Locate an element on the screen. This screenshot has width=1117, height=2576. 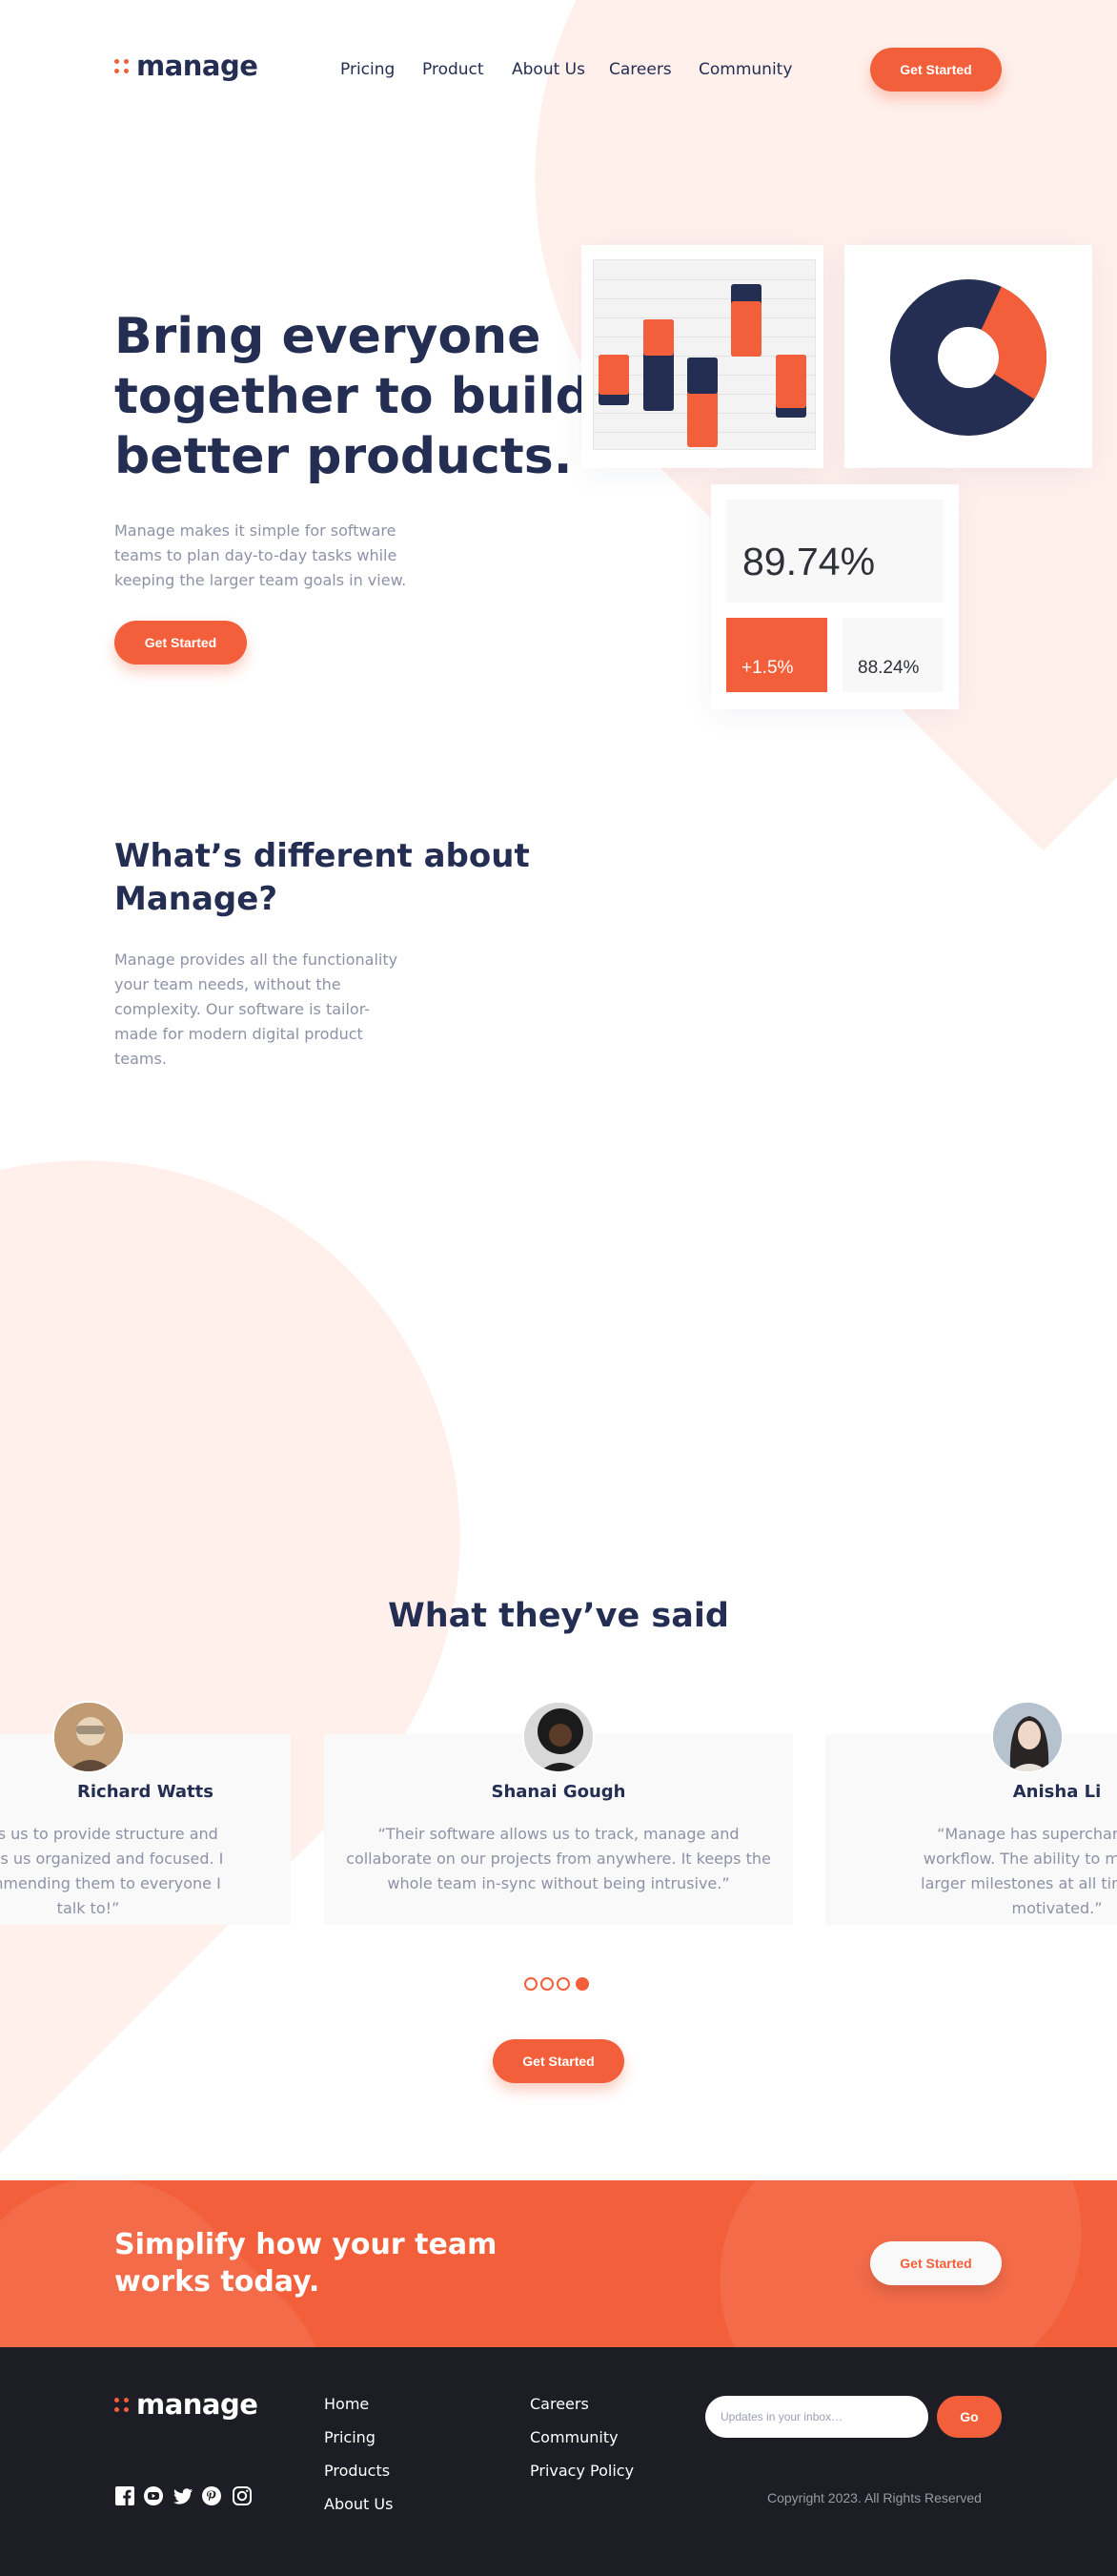
different-title: What’s different about Manage? is located at coordinates (322, 877).